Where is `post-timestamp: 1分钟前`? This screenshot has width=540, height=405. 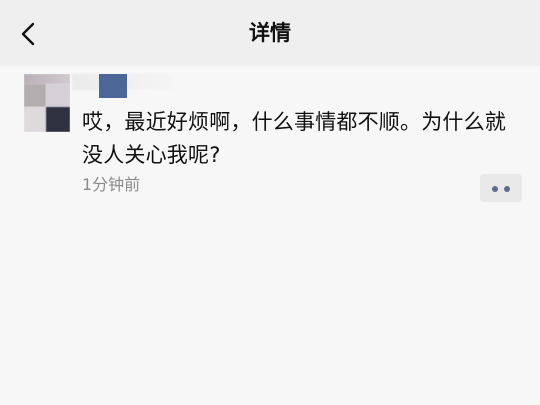 post-timestamp: 1分钟前 is located at coordinates (111, 184).